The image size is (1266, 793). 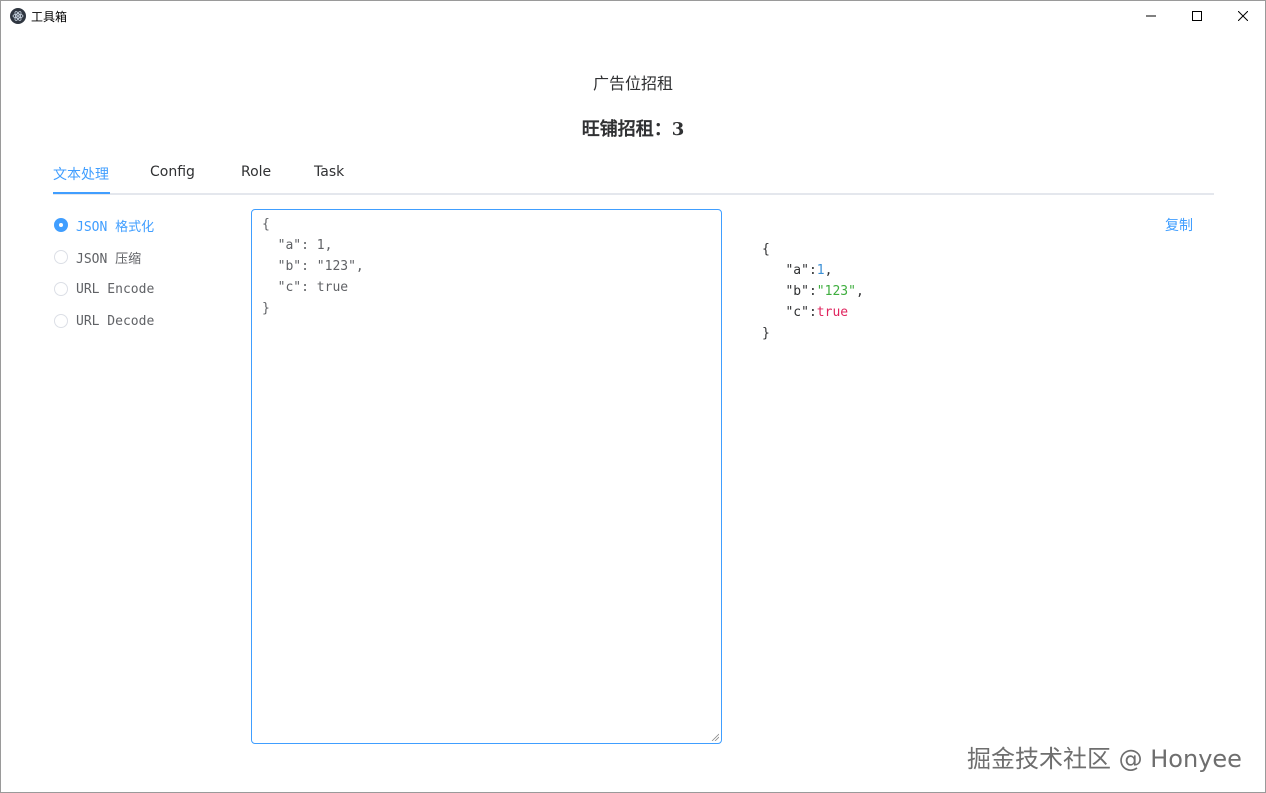 I want to click on shop-rental-title: 旺铺招租：3, so click(x=633, y=129).